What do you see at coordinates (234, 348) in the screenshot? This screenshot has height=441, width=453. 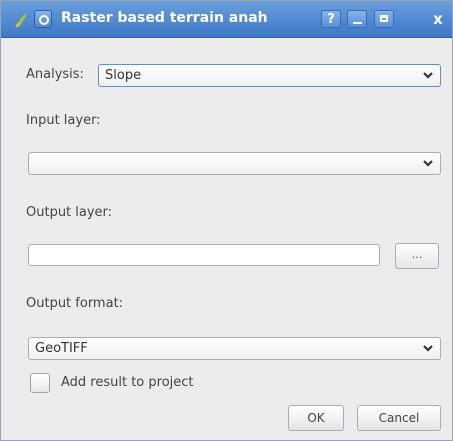 I see `output-format-select: GeoTIFF` at bounding box center [234, 348].